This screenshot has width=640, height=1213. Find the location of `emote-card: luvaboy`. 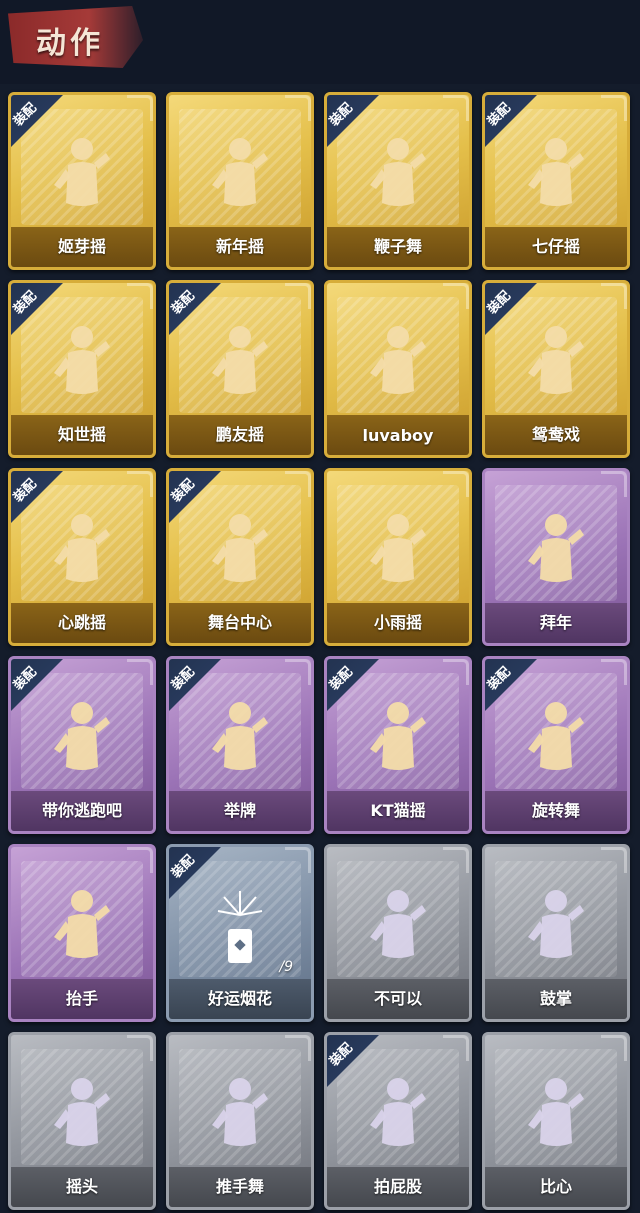

emote-card: luvaboy is located at coordinates (398, 369).